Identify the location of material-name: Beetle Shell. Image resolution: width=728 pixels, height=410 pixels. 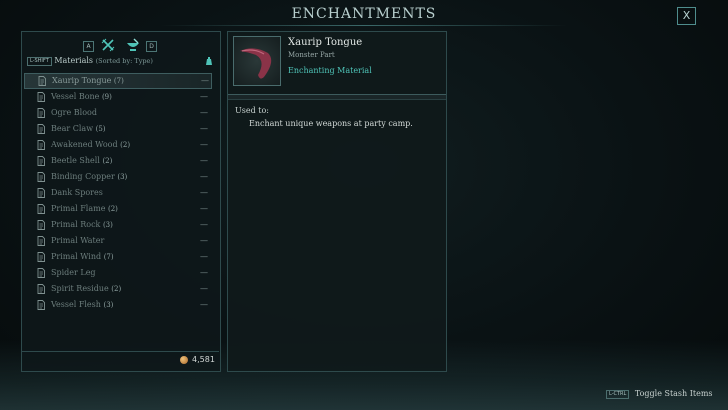
(75, 160).